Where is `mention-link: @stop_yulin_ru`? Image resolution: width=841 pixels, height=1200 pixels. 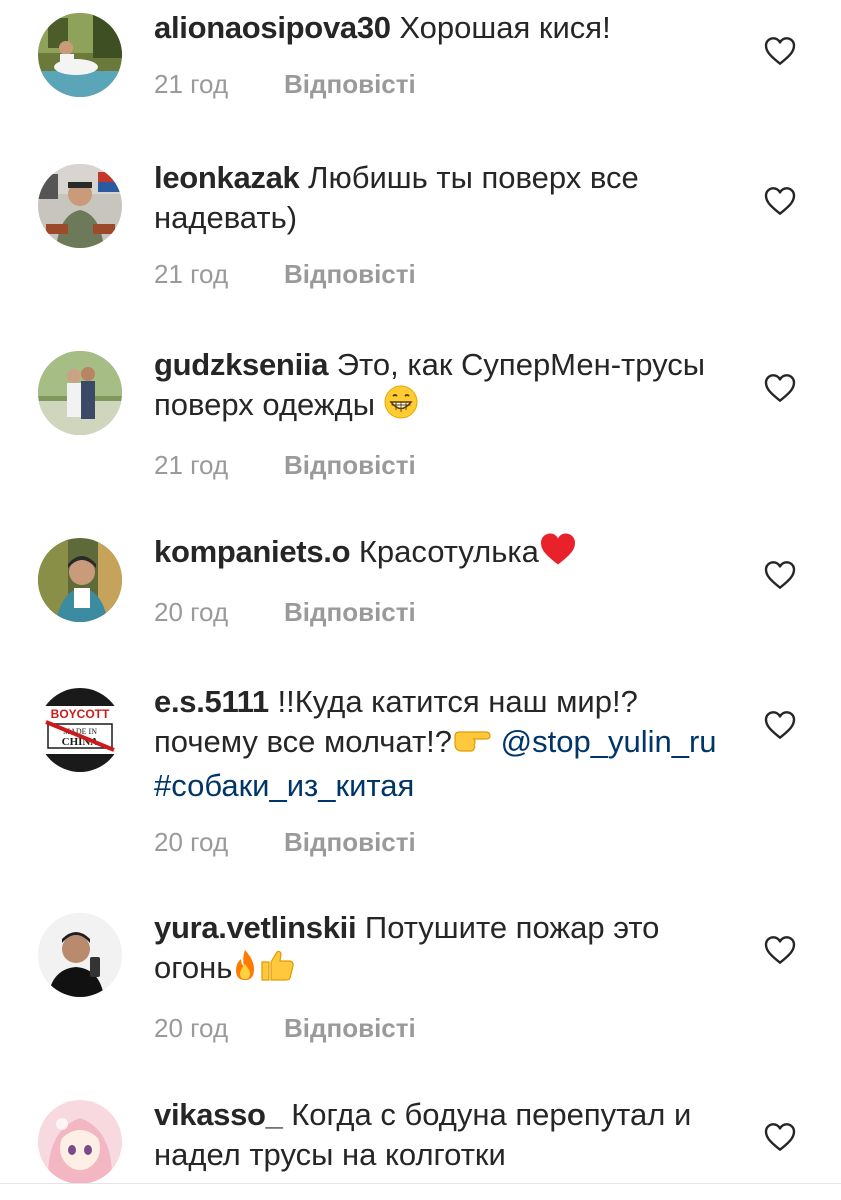 mention-link: @stop_yulin_ru is located at coordinates (609, 741).